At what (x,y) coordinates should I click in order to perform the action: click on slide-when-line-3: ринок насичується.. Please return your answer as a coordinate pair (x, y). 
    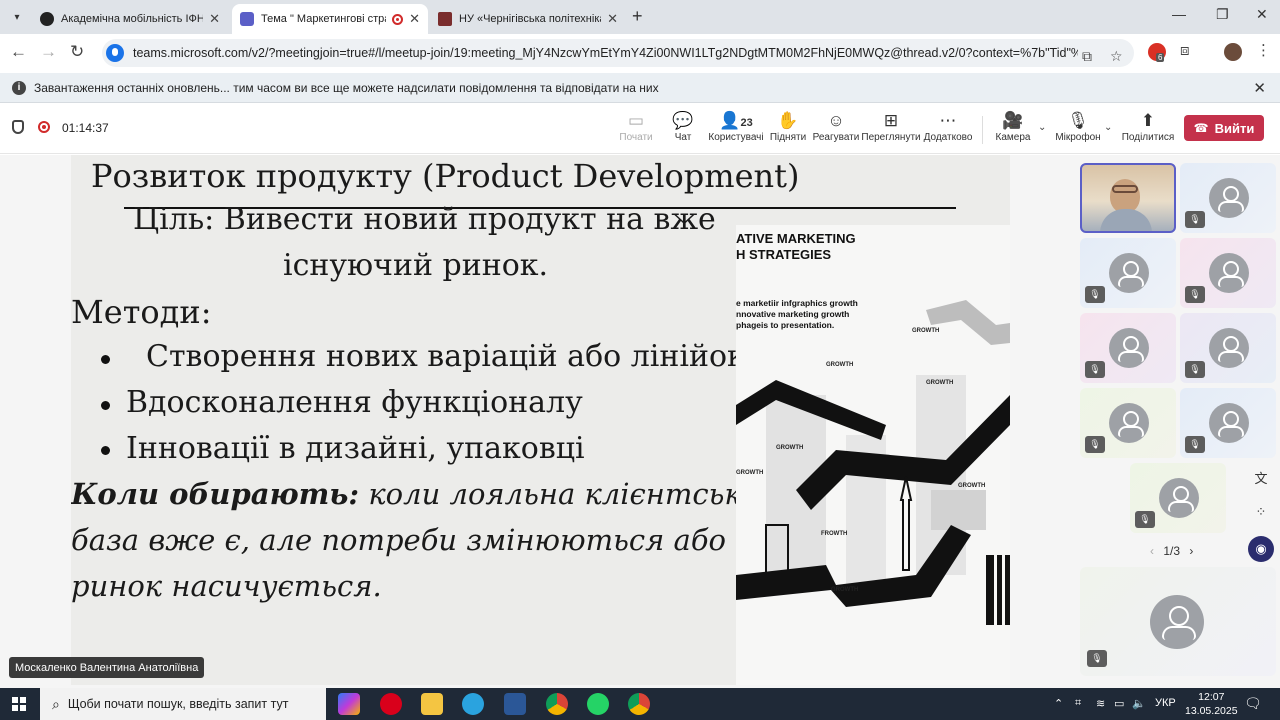
    Looking at the image, I should click on (226, 586).